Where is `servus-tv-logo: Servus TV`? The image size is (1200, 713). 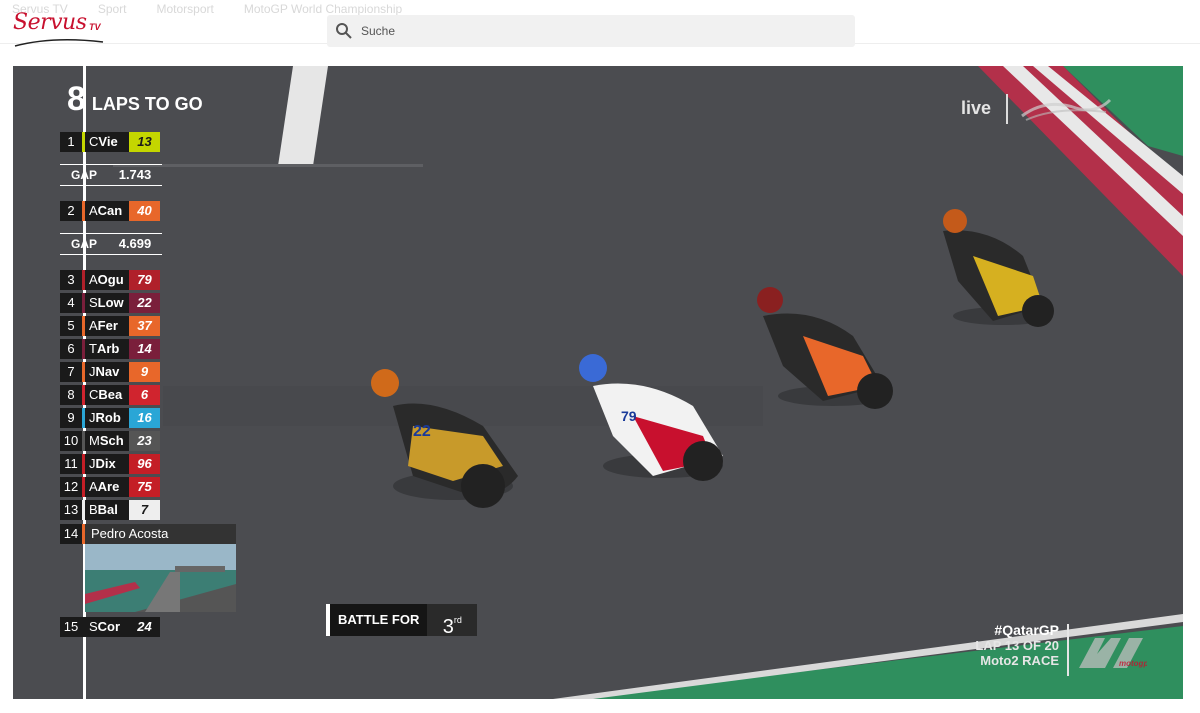
servus-tv-logo: Servus TV is located at coordinates (61, 30).